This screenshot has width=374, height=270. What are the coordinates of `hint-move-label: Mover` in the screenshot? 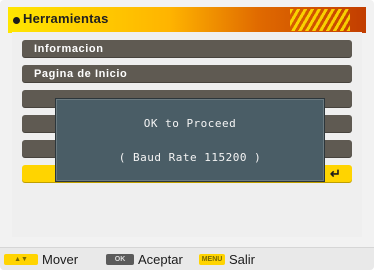 It's located at (60, 259).